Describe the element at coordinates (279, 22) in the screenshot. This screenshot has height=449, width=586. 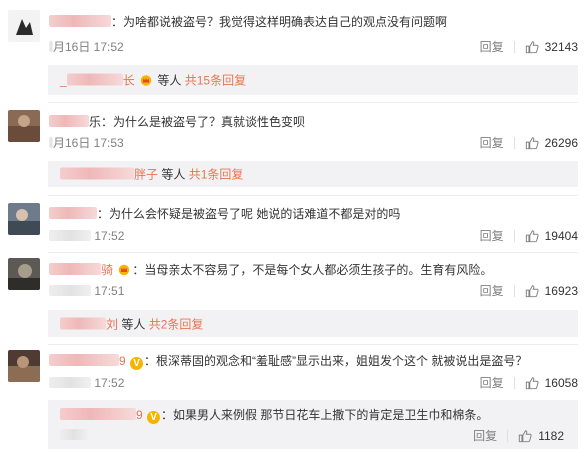
I see `comment-text: ：为啥都说被盗号？我觉得这样明确表达自己的观点没有问题啊` at that location.